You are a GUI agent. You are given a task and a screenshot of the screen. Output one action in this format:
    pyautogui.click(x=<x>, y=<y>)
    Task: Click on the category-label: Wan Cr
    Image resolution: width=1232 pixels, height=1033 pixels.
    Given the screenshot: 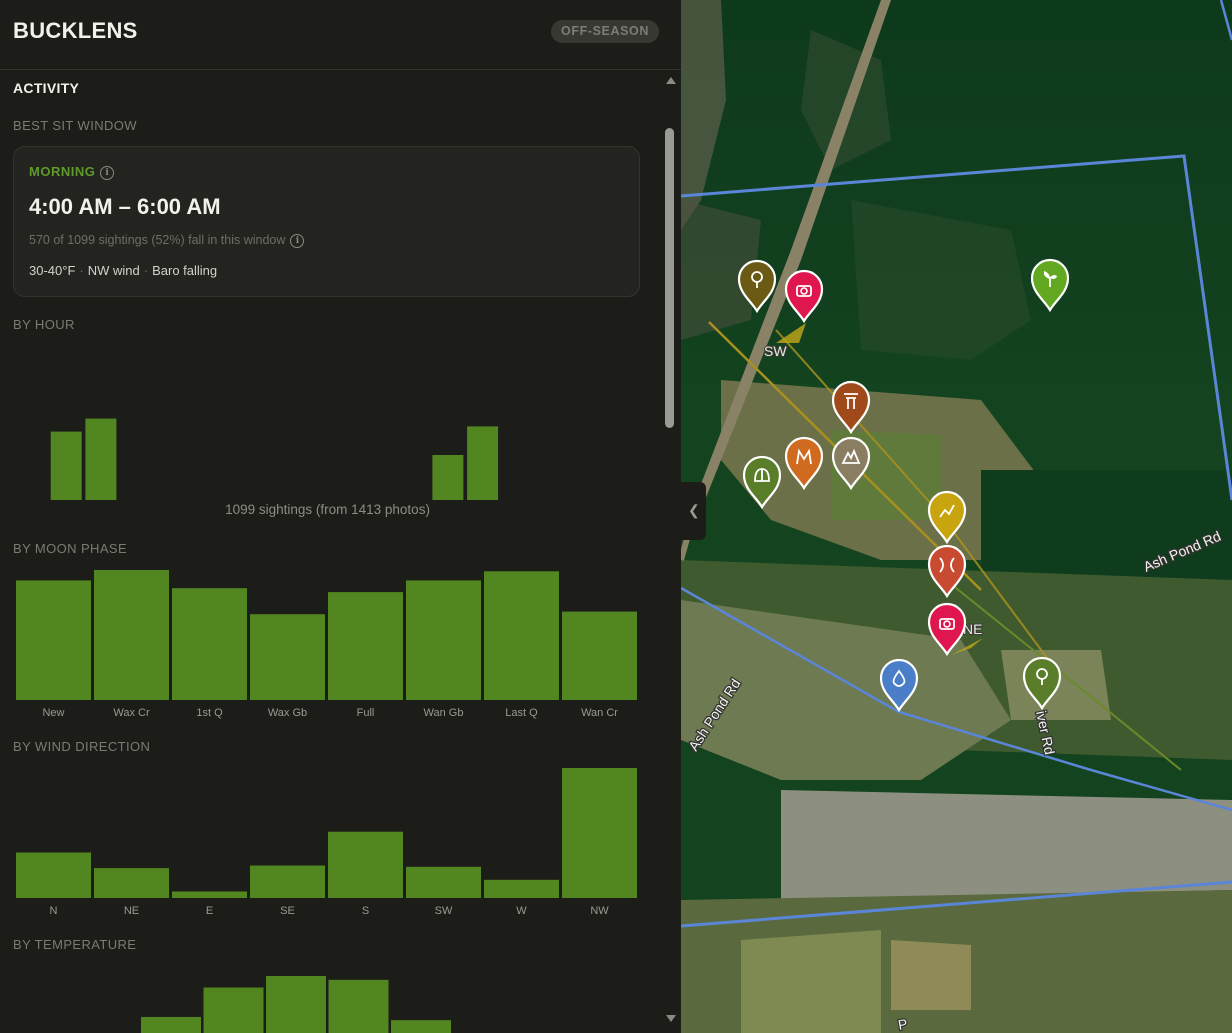 What is the action you would take?
    pyautogui.click(x=599, y=713)
    